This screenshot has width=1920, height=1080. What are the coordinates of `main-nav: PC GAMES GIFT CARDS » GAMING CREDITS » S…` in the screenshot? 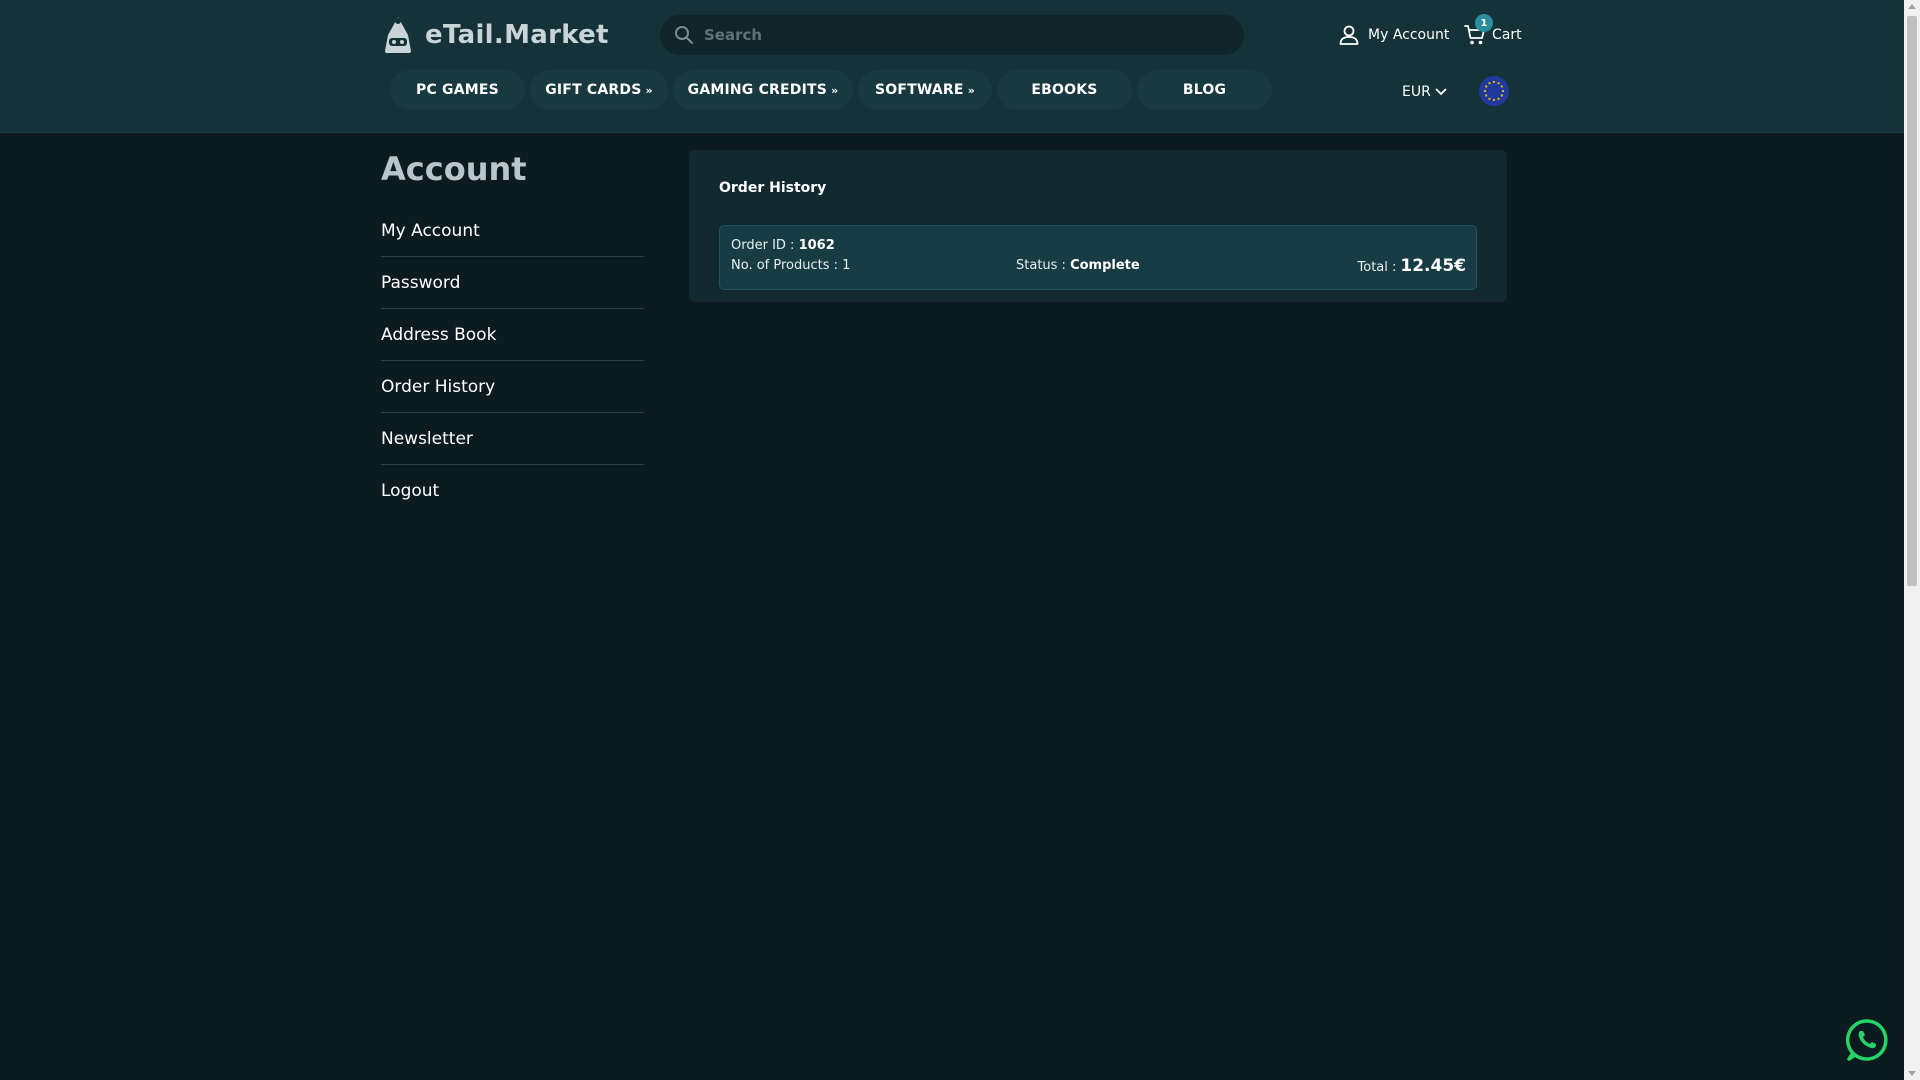 It's located at (831, 90).